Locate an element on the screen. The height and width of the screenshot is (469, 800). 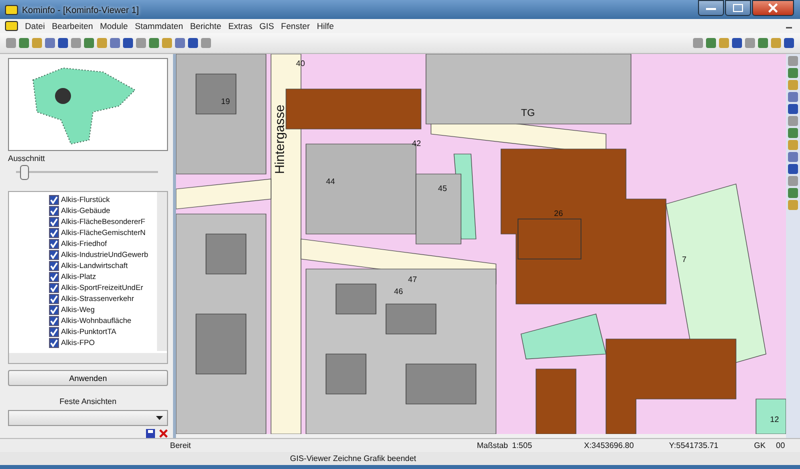
map-label: 7 is located at coordinates (684, 259).